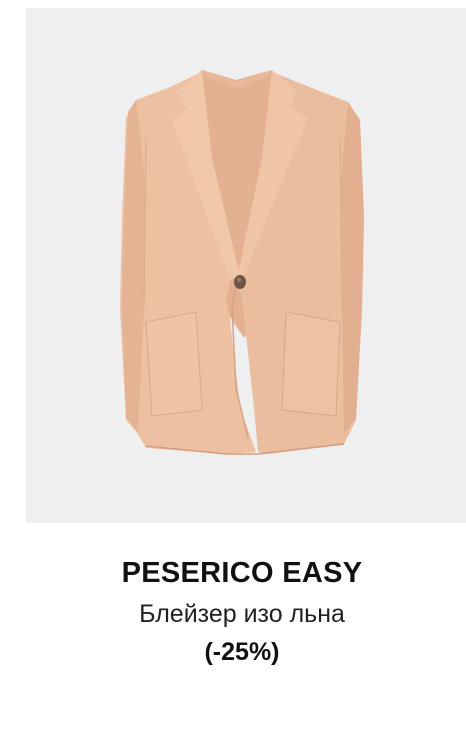  Describe the element at coordinates (242, 652) in the screenshot. I see `discount-badge: (-25%)` at that location.